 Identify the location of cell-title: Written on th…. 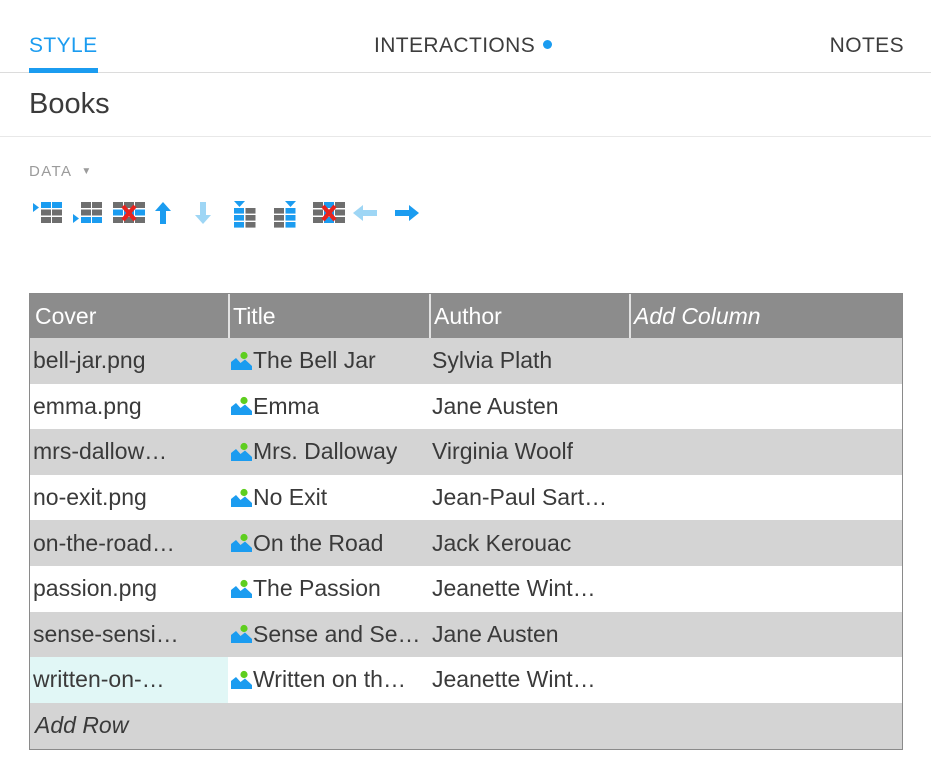
(328, 680).